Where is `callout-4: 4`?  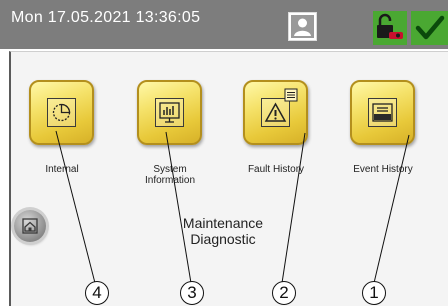 callout-4: 4 is located at coordinates (97, 293).